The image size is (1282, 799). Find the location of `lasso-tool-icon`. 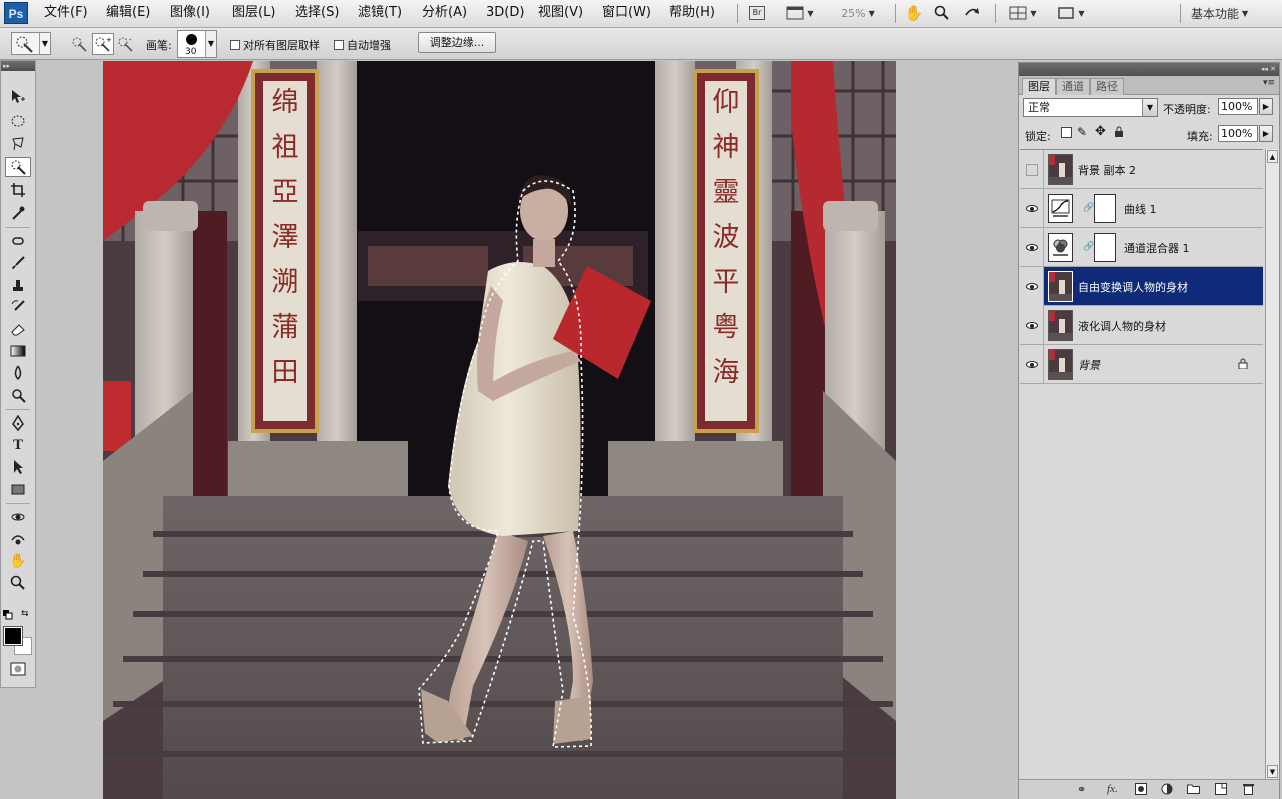

lasso-tool-icon is located at coordinates (18, 143).